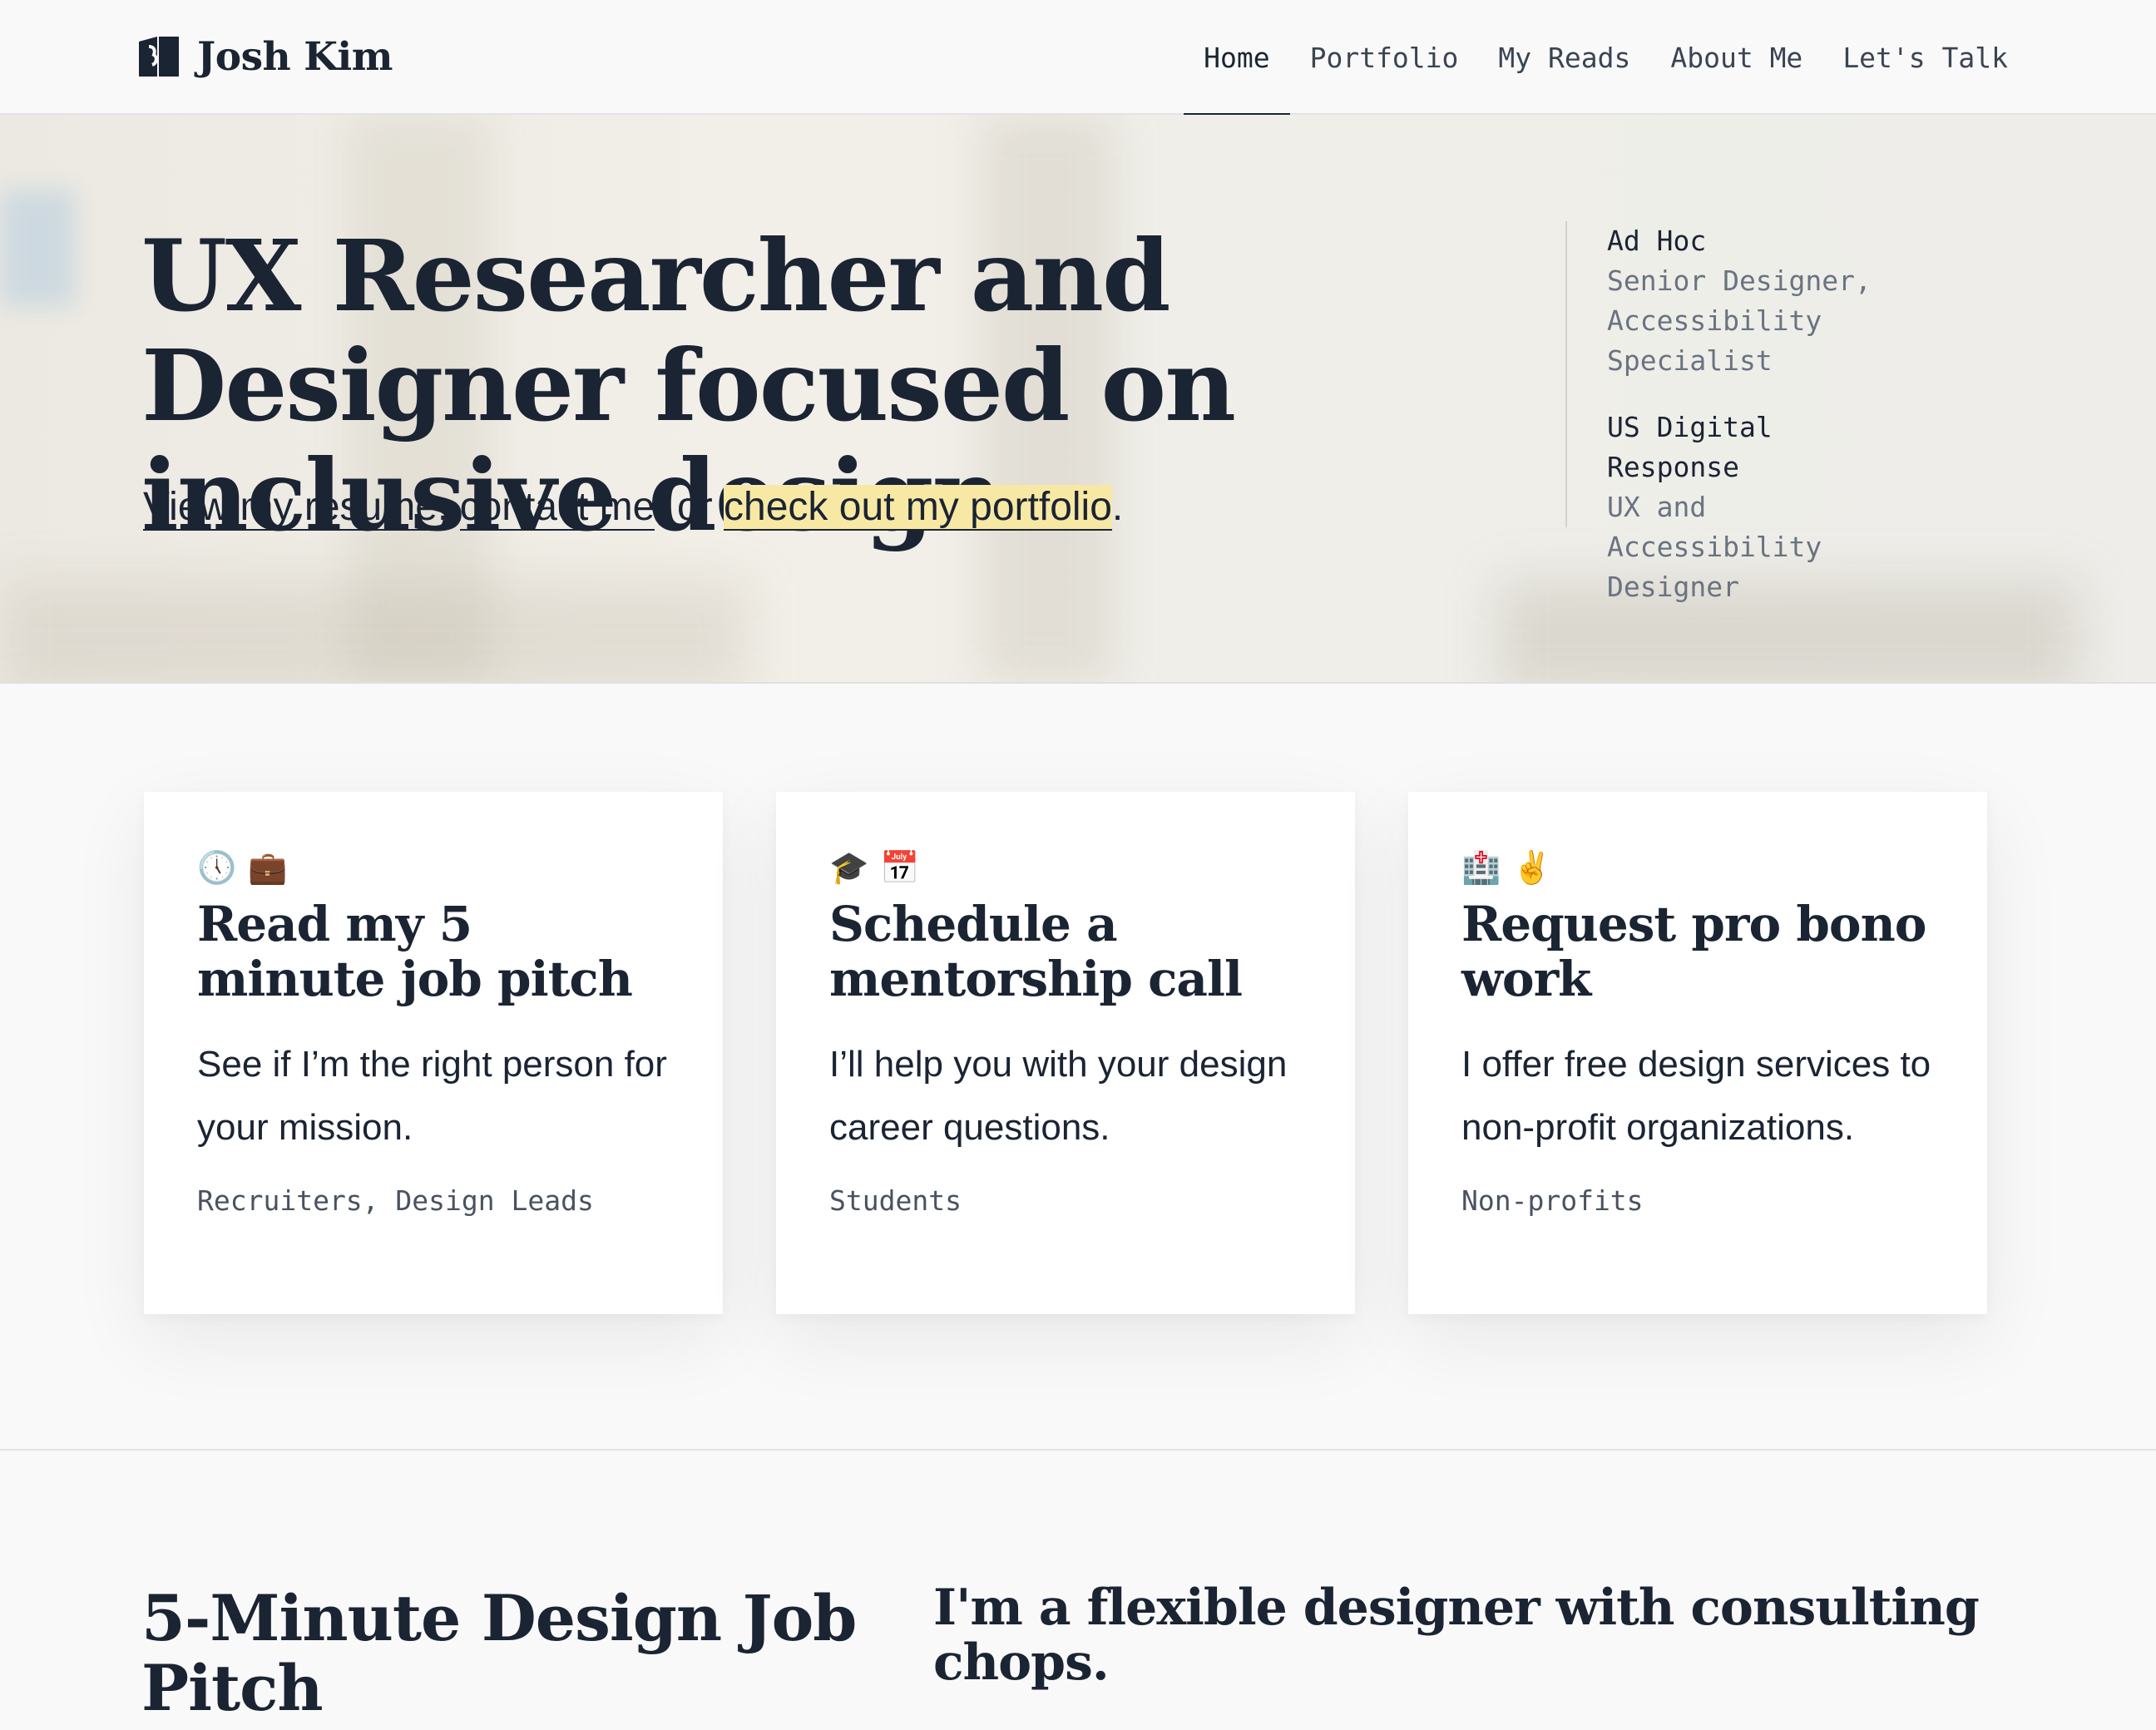 Image resolution: width=2156 pixels, height=1730 pixels. Describe the element at coordinates (1066, 869) in the screenshot. I see `card-emojis: 🎓 📅` at that location.